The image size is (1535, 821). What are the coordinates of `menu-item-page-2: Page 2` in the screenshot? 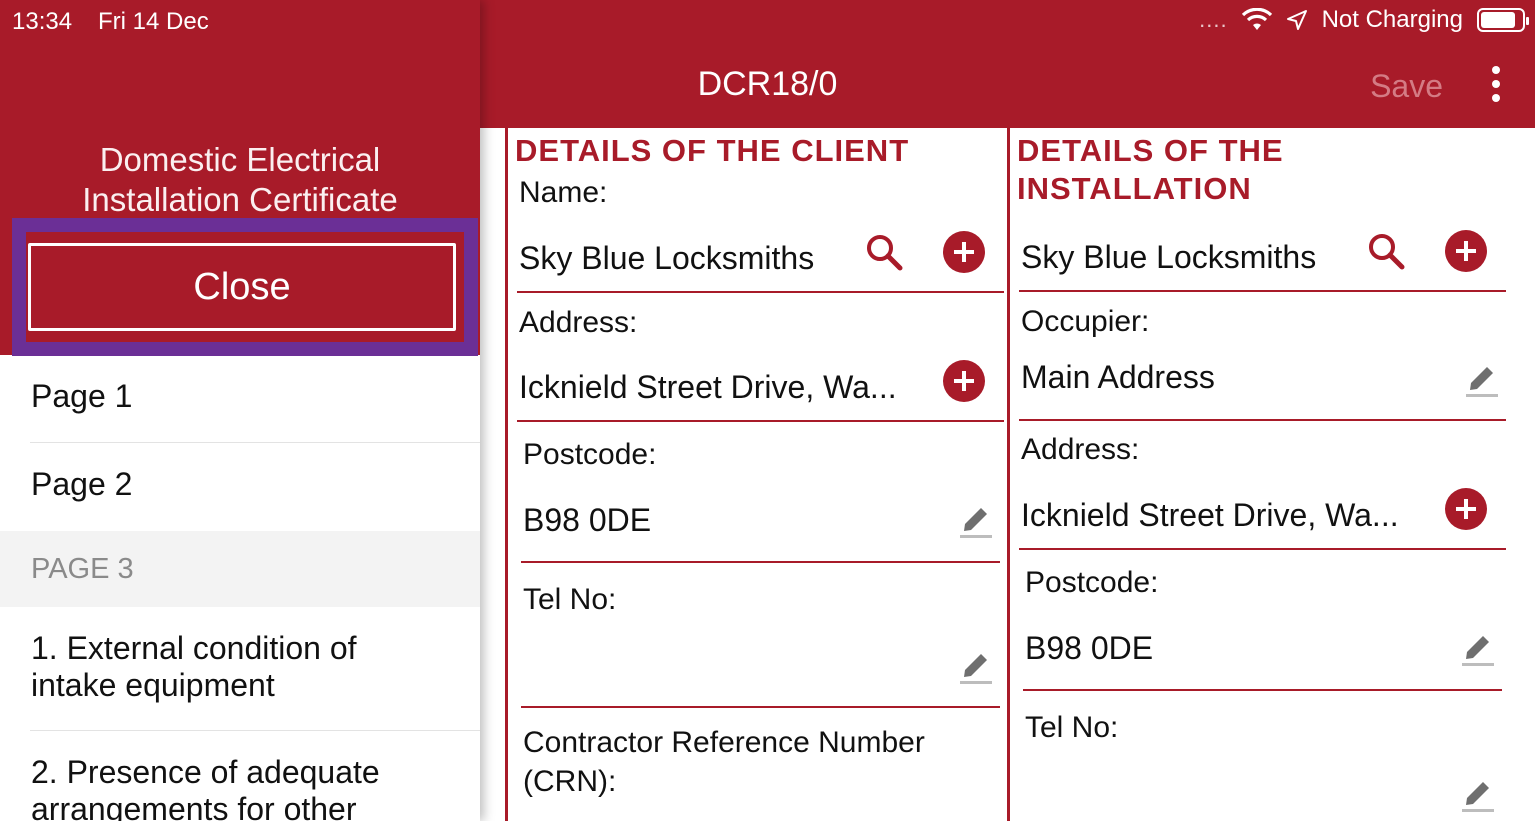 It's located at (240, 498).